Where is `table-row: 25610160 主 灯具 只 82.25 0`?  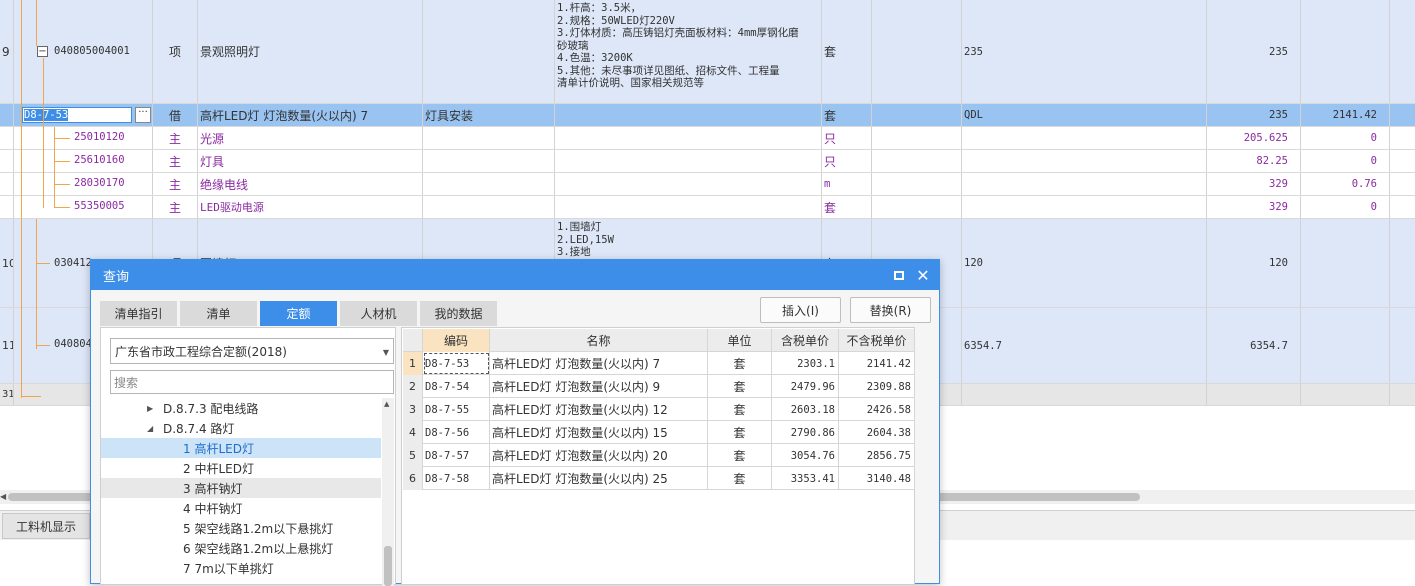 table-row: 25610160 主 灯具 只 82.25 0 is located at coordinates (707, 161).